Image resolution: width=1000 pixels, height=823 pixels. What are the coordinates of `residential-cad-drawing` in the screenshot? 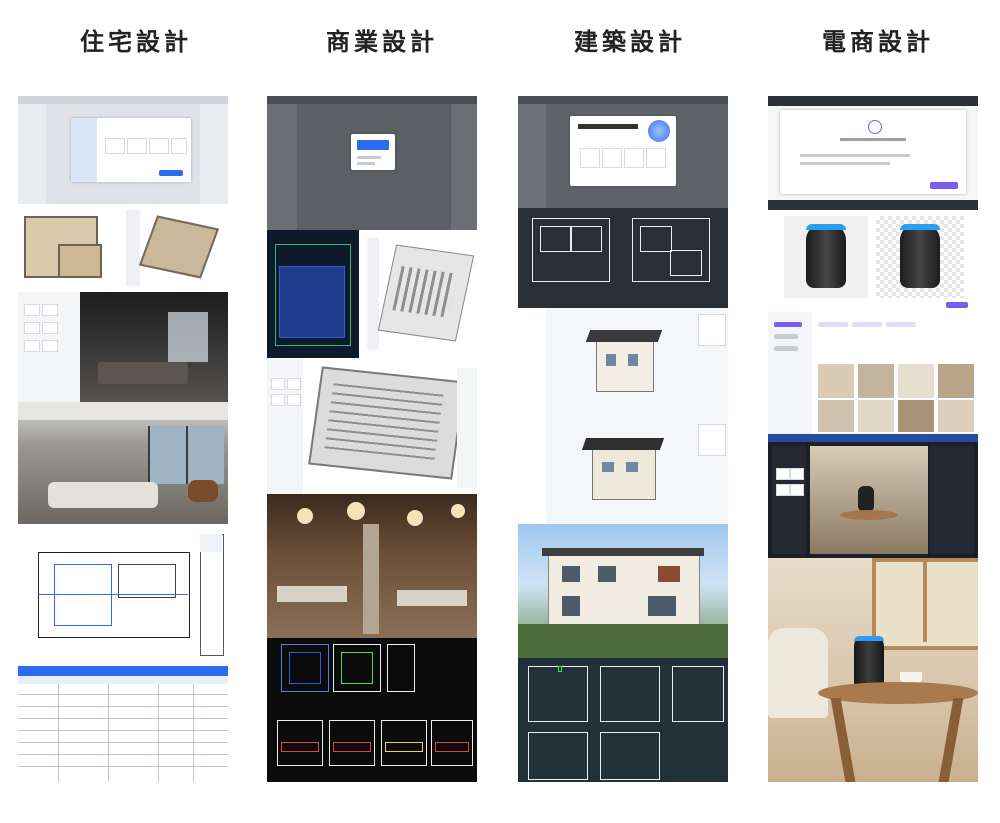 It's located at (123, 595).